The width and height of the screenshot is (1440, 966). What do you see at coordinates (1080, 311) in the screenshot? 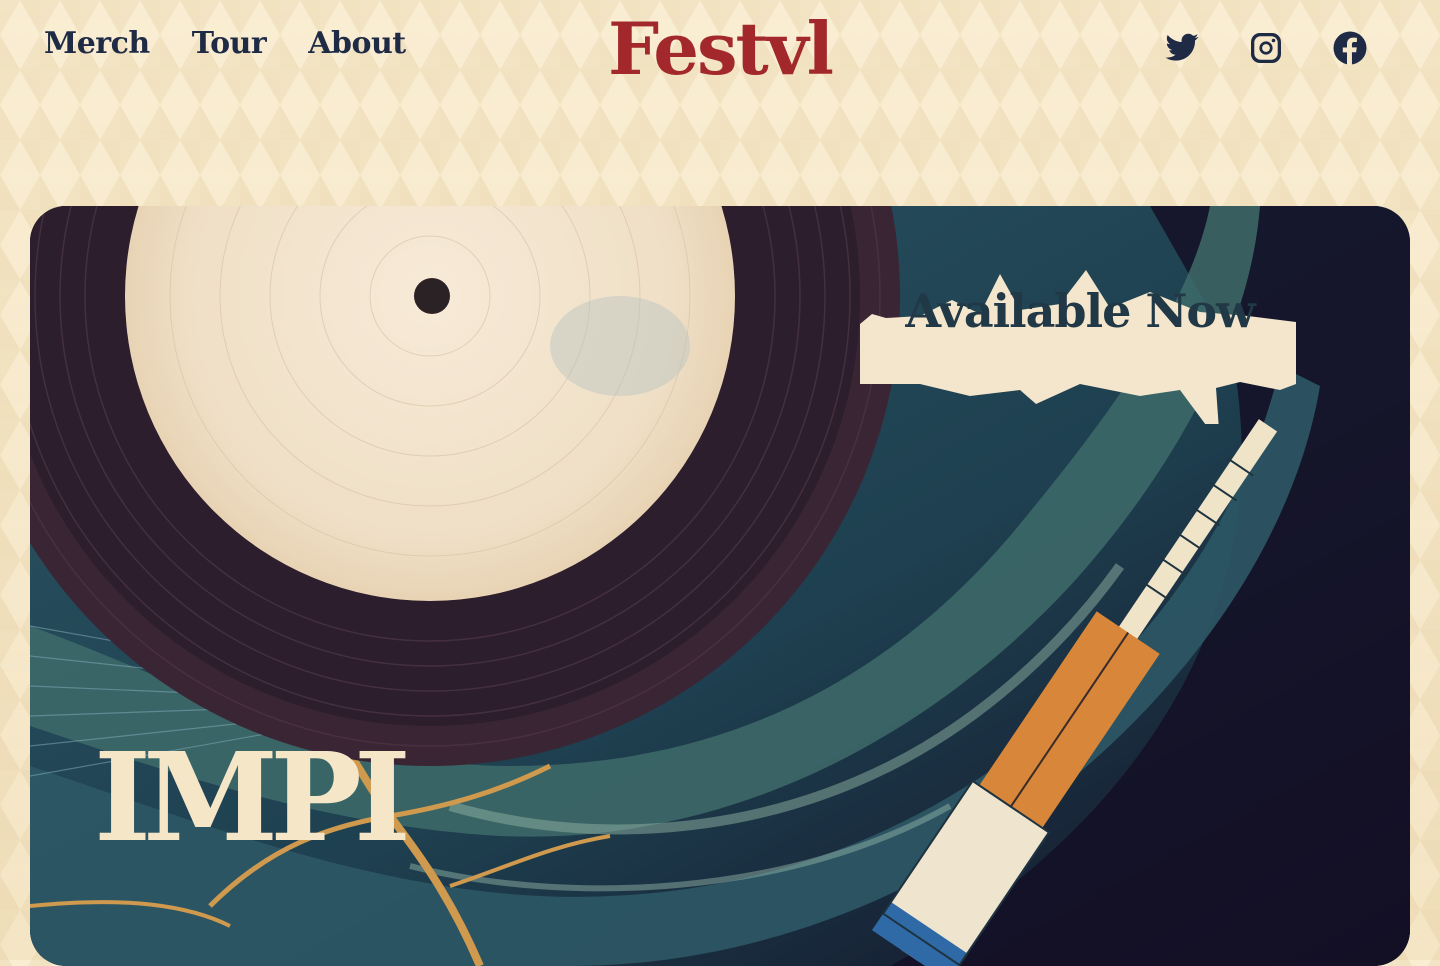
I see `badge-label: Available Now` at bounding box center [1080, 311].